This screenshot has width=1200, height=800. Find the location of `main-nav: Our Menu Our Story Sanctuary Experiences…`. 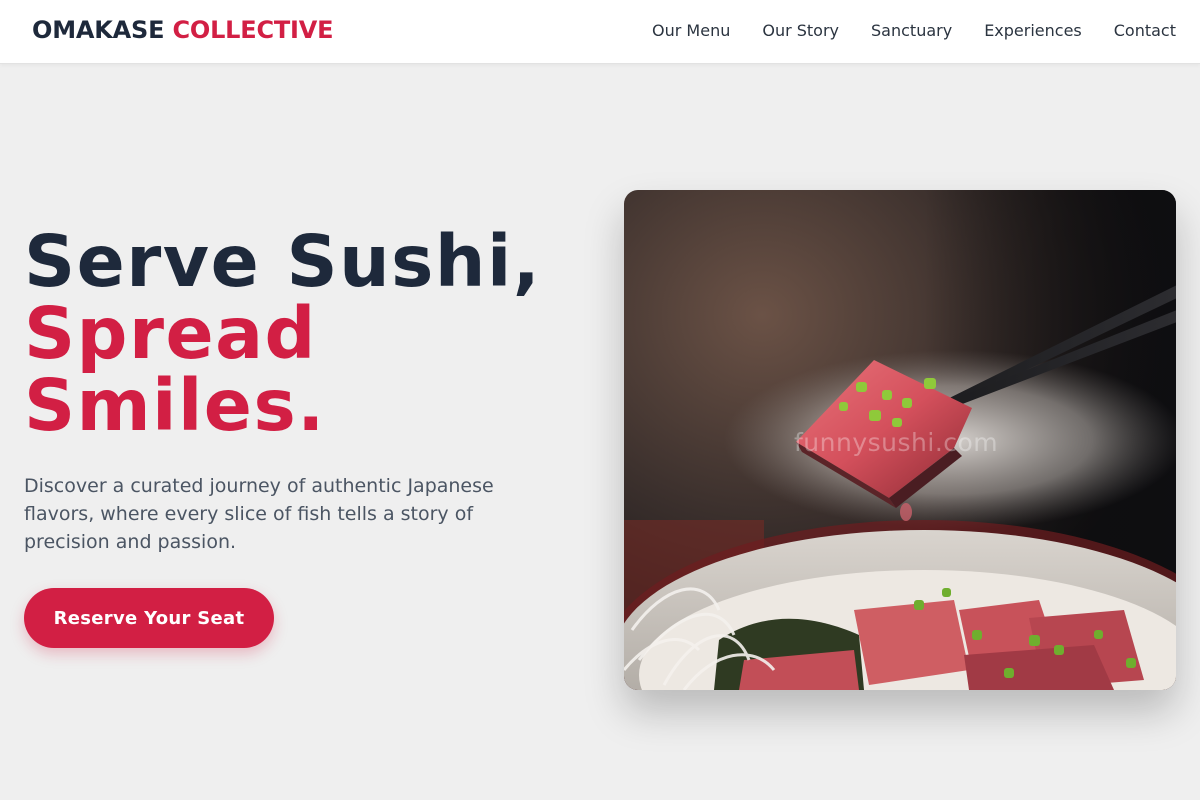

main-nav: Our Menu Our Story Sanctuary Experiences… is located at coordinates (914, 30).